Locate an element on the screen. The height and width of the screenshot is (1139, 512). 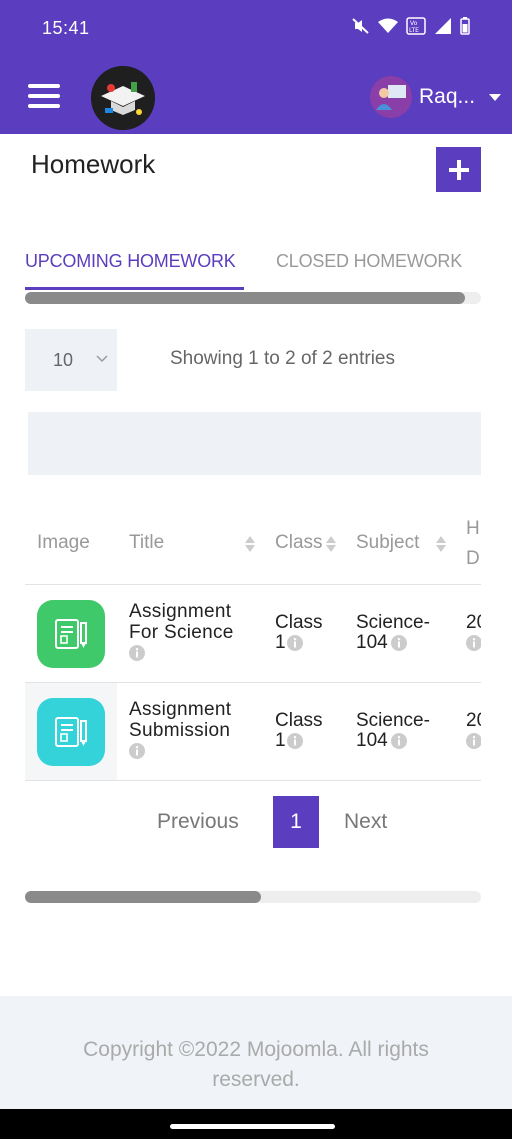
avatar is located at coordinates (391, 97).